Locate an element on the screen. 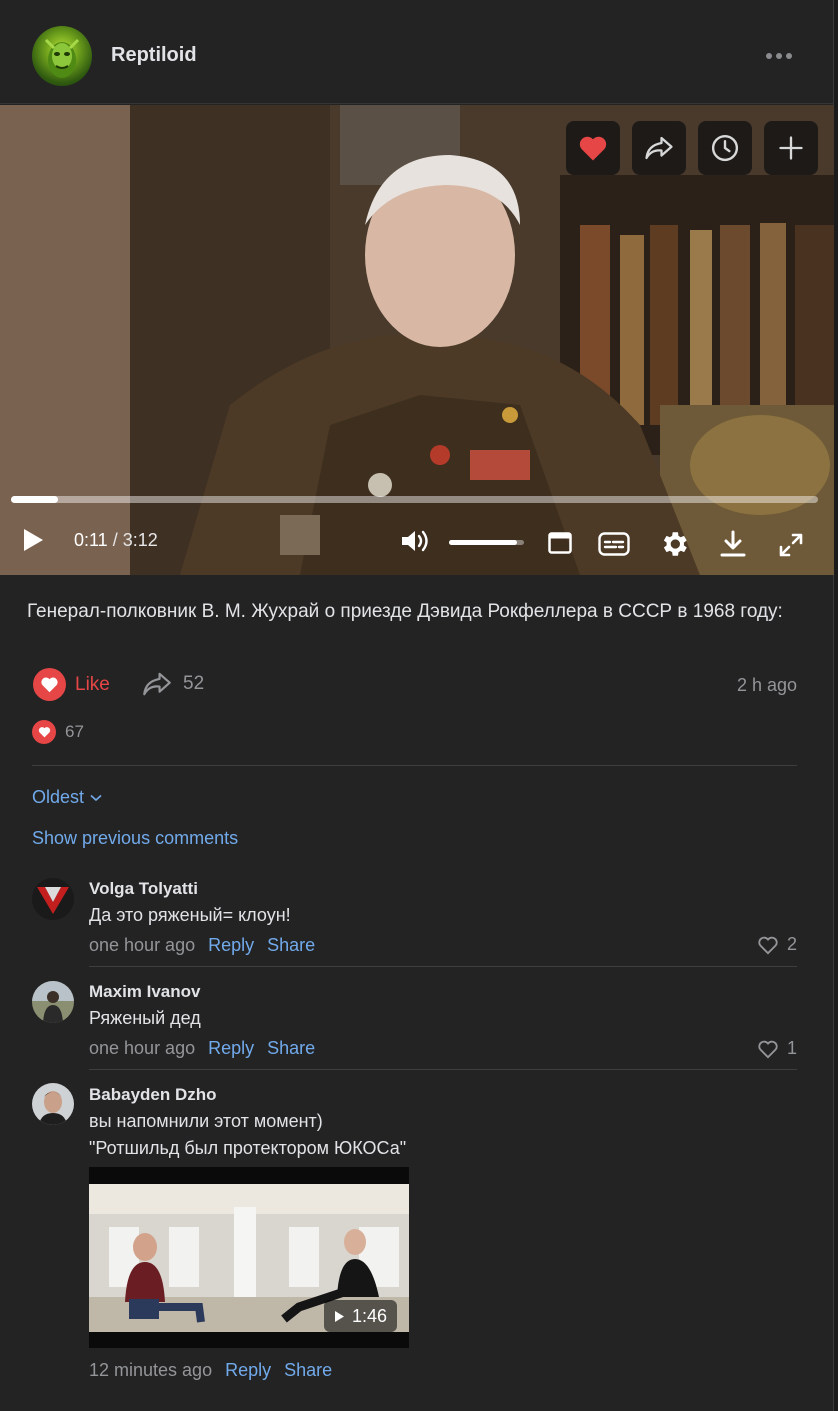 Image resolution: width=838 pixels, height=1411 pixels. watch-later-button is located at coordinates (725, 148).